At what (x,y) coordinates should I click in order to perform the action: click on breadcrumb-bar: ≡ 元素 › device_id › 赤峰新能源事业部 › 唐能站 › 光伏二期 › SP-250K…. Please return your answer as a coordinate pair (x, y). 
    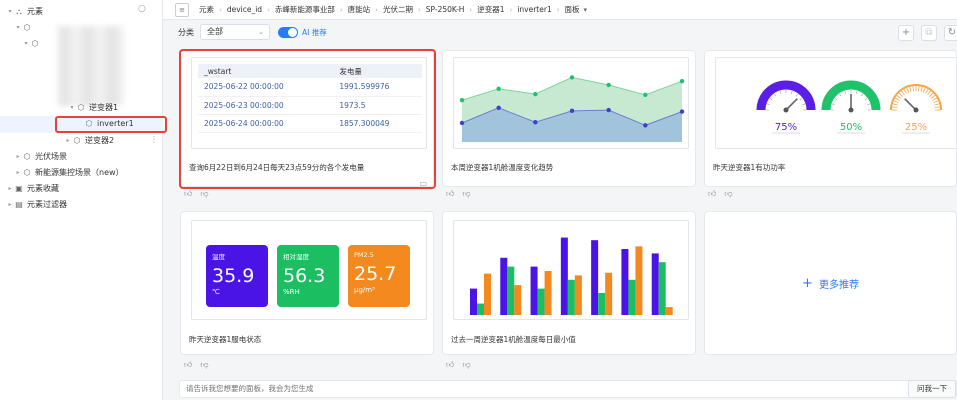
    Looking at the image, I should click on (560, 10).